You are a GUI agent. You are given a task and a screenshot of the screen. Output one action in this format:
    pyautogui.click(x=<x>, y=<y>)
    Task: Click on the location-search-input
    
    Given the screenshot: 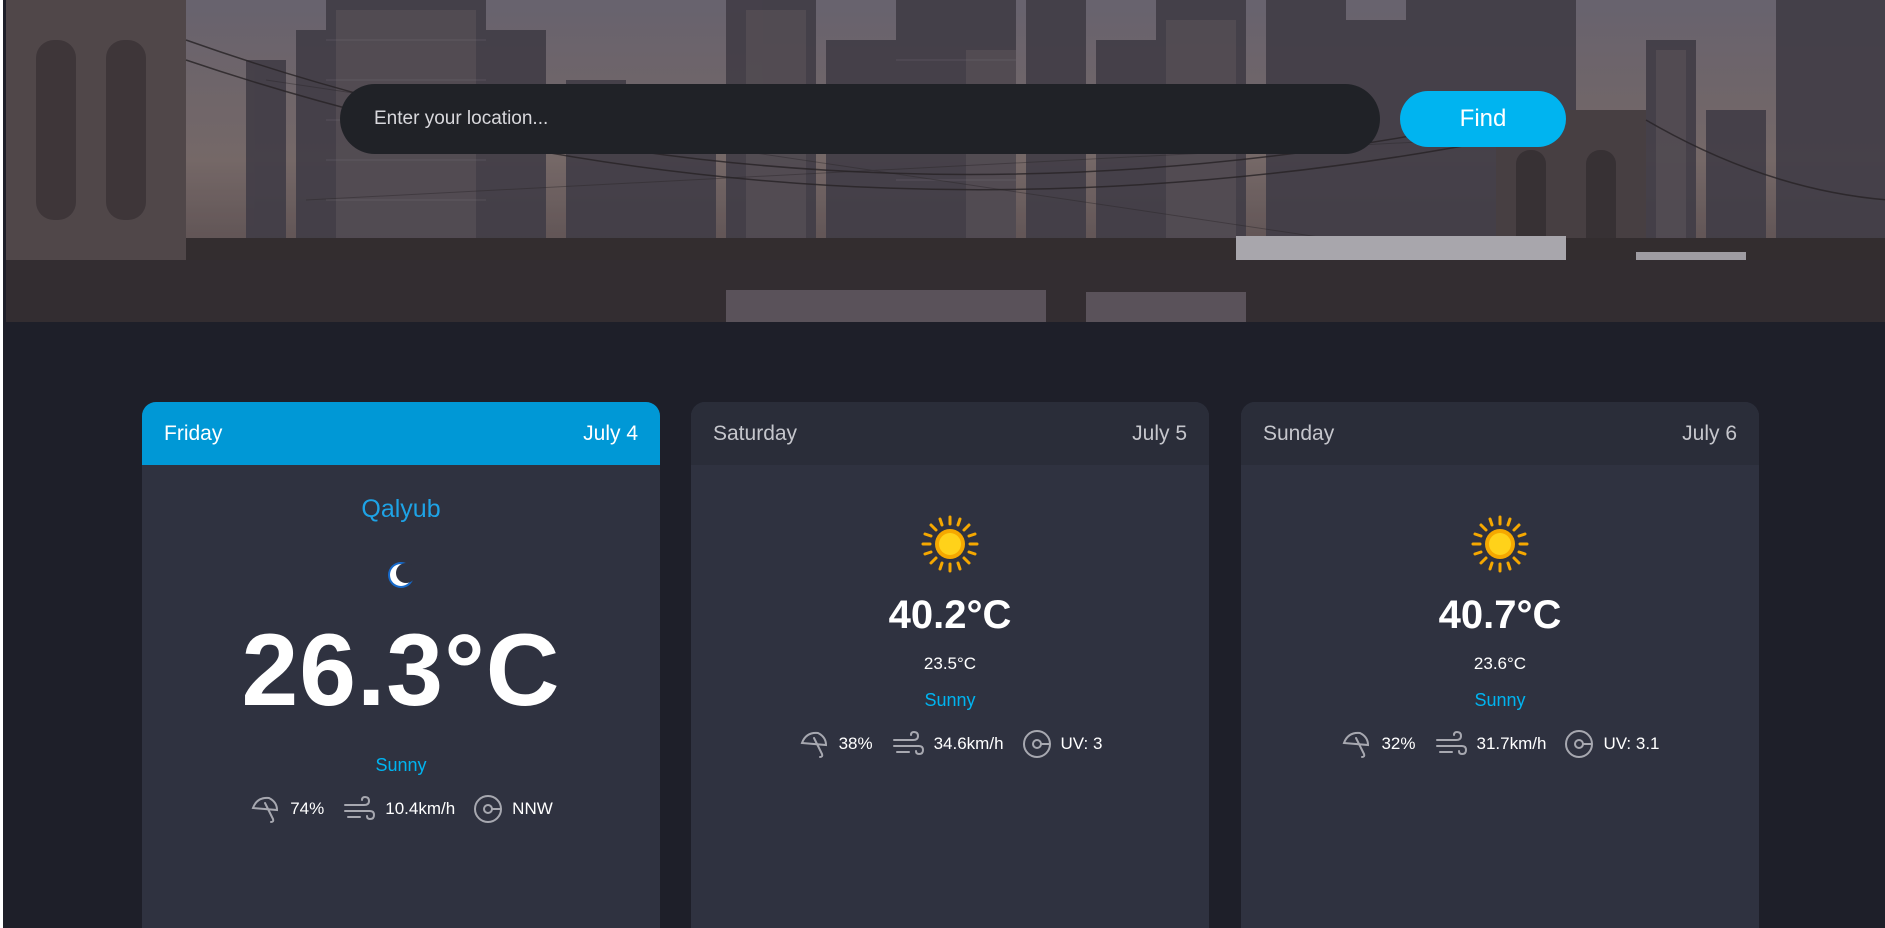 What is the action you would take?
    pyautogui.click(x=854, y=119)
    